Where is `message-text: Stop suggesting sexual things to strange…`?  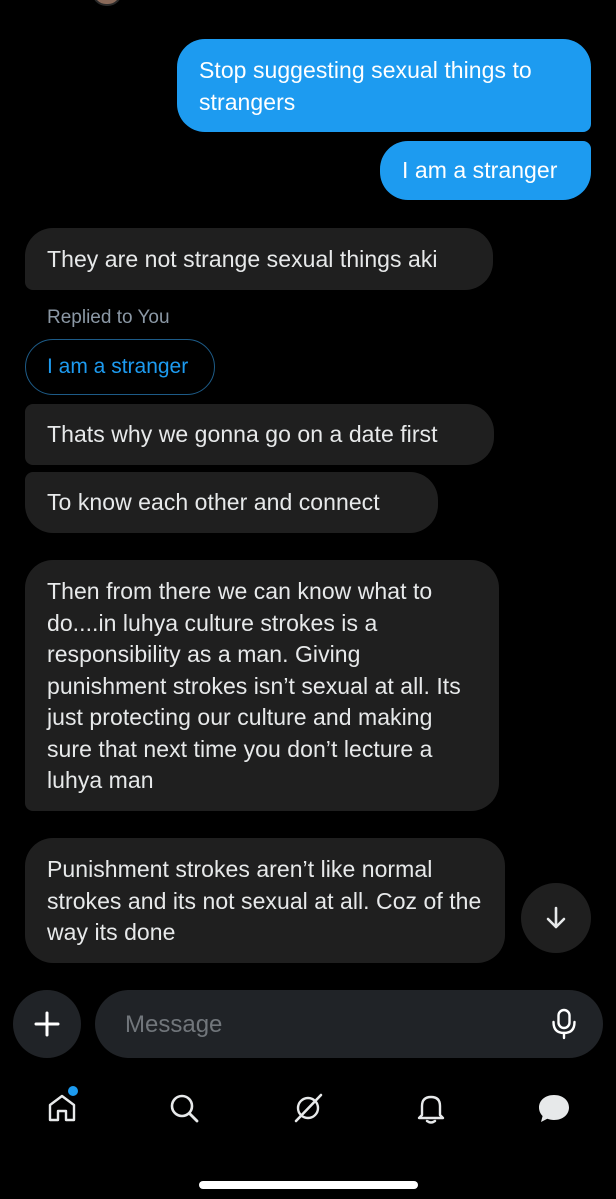 message-text: Stop suggesting sexual things to strange… is located at coordinates (365, 86).